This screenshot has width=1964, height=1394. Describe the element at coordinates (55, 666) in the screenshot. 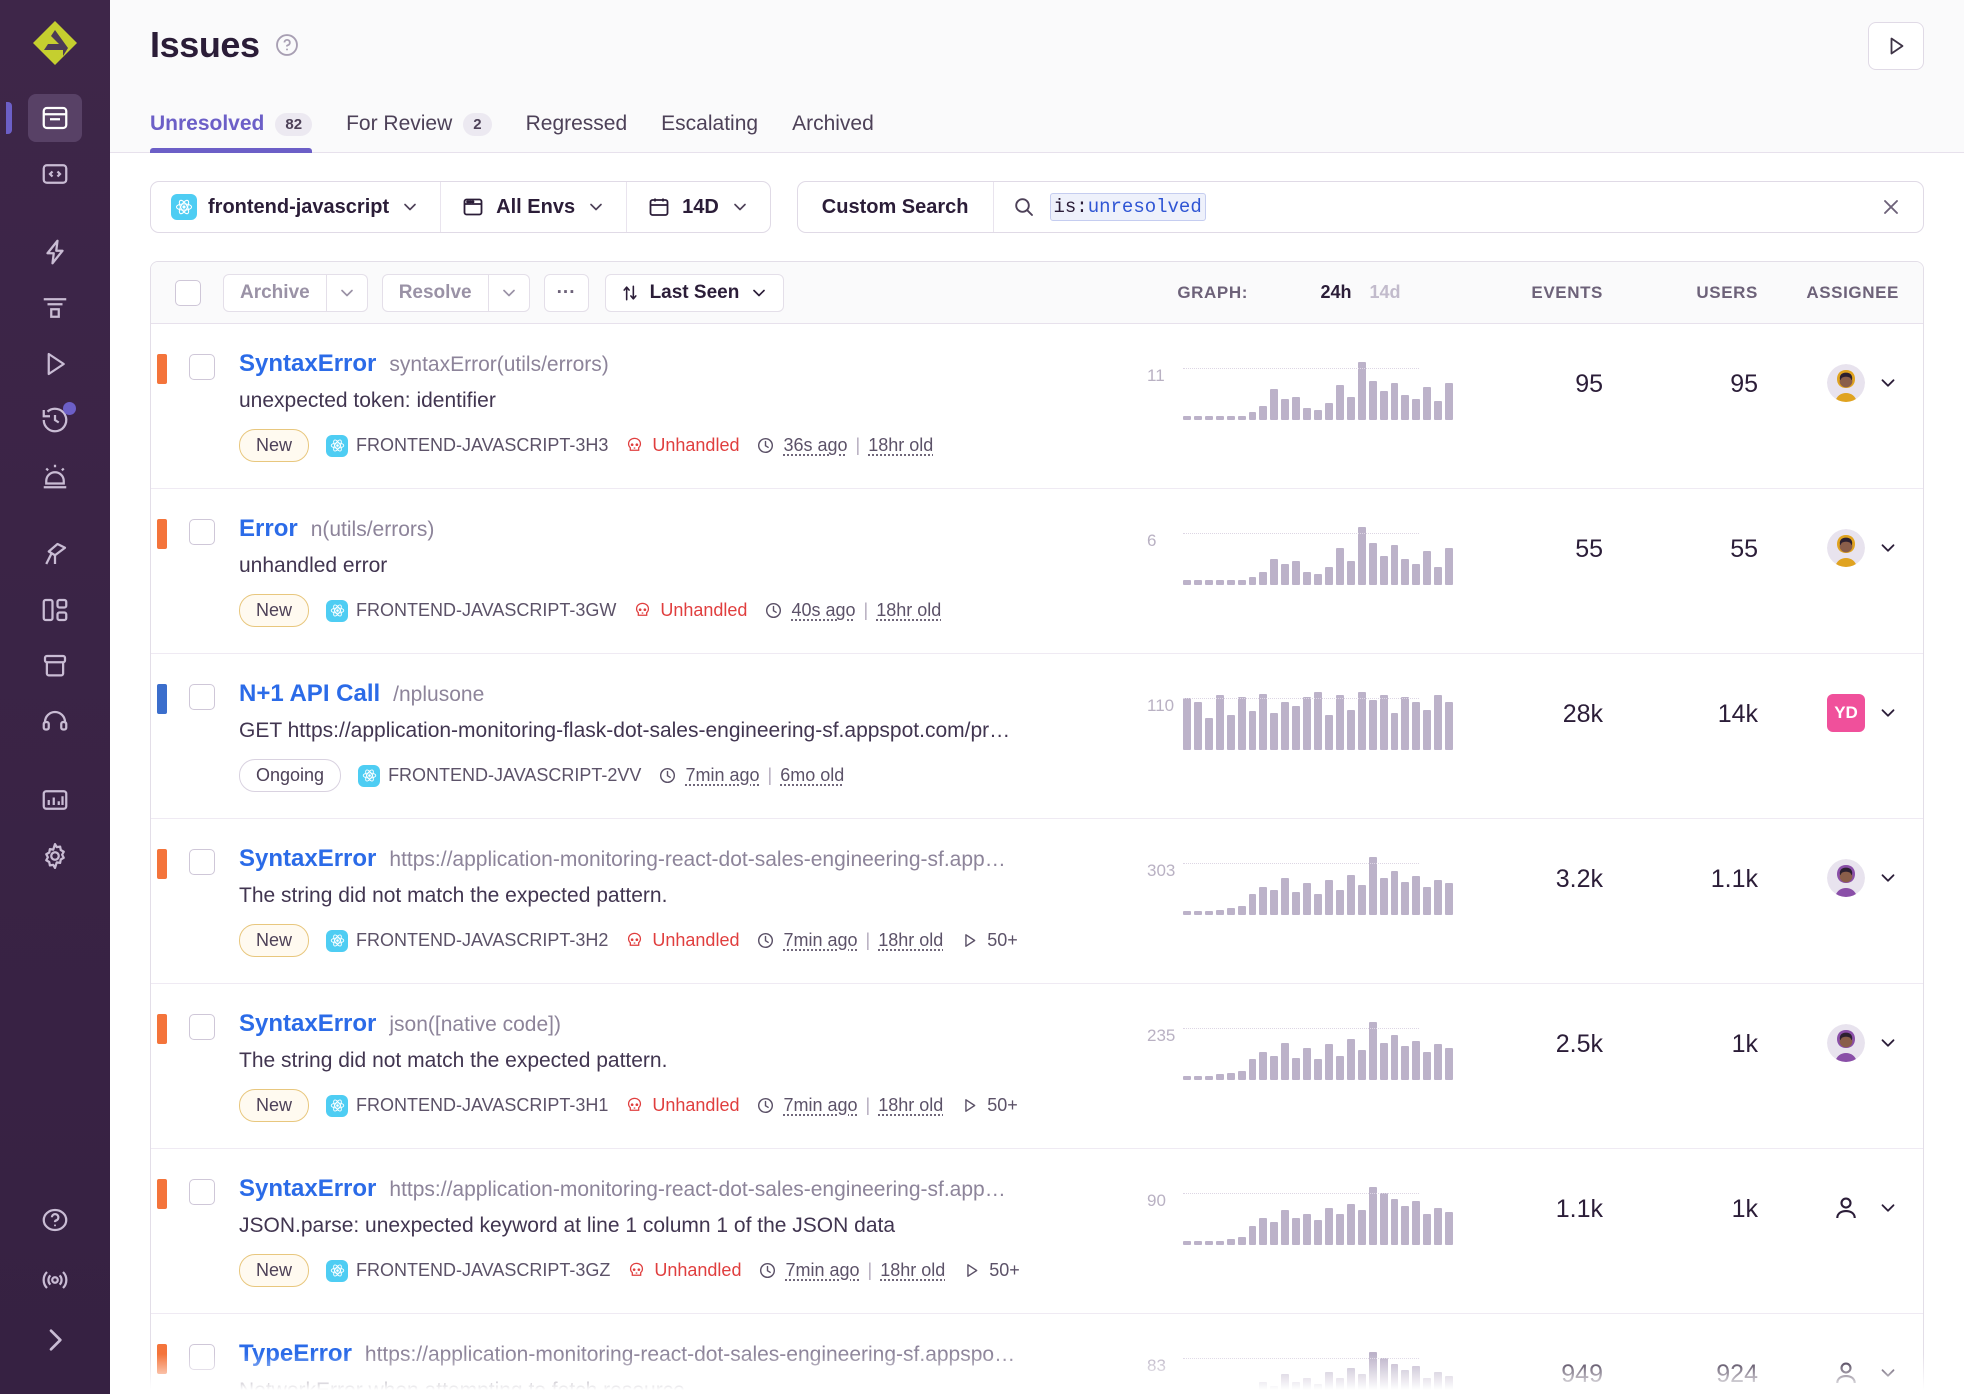

I see `sidebar-item-archive` at that location.